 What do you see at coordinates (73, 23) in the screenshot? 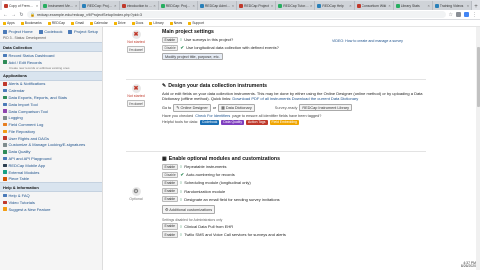
I see `bookmark-folder-icon` at bounding box center [73, 23].